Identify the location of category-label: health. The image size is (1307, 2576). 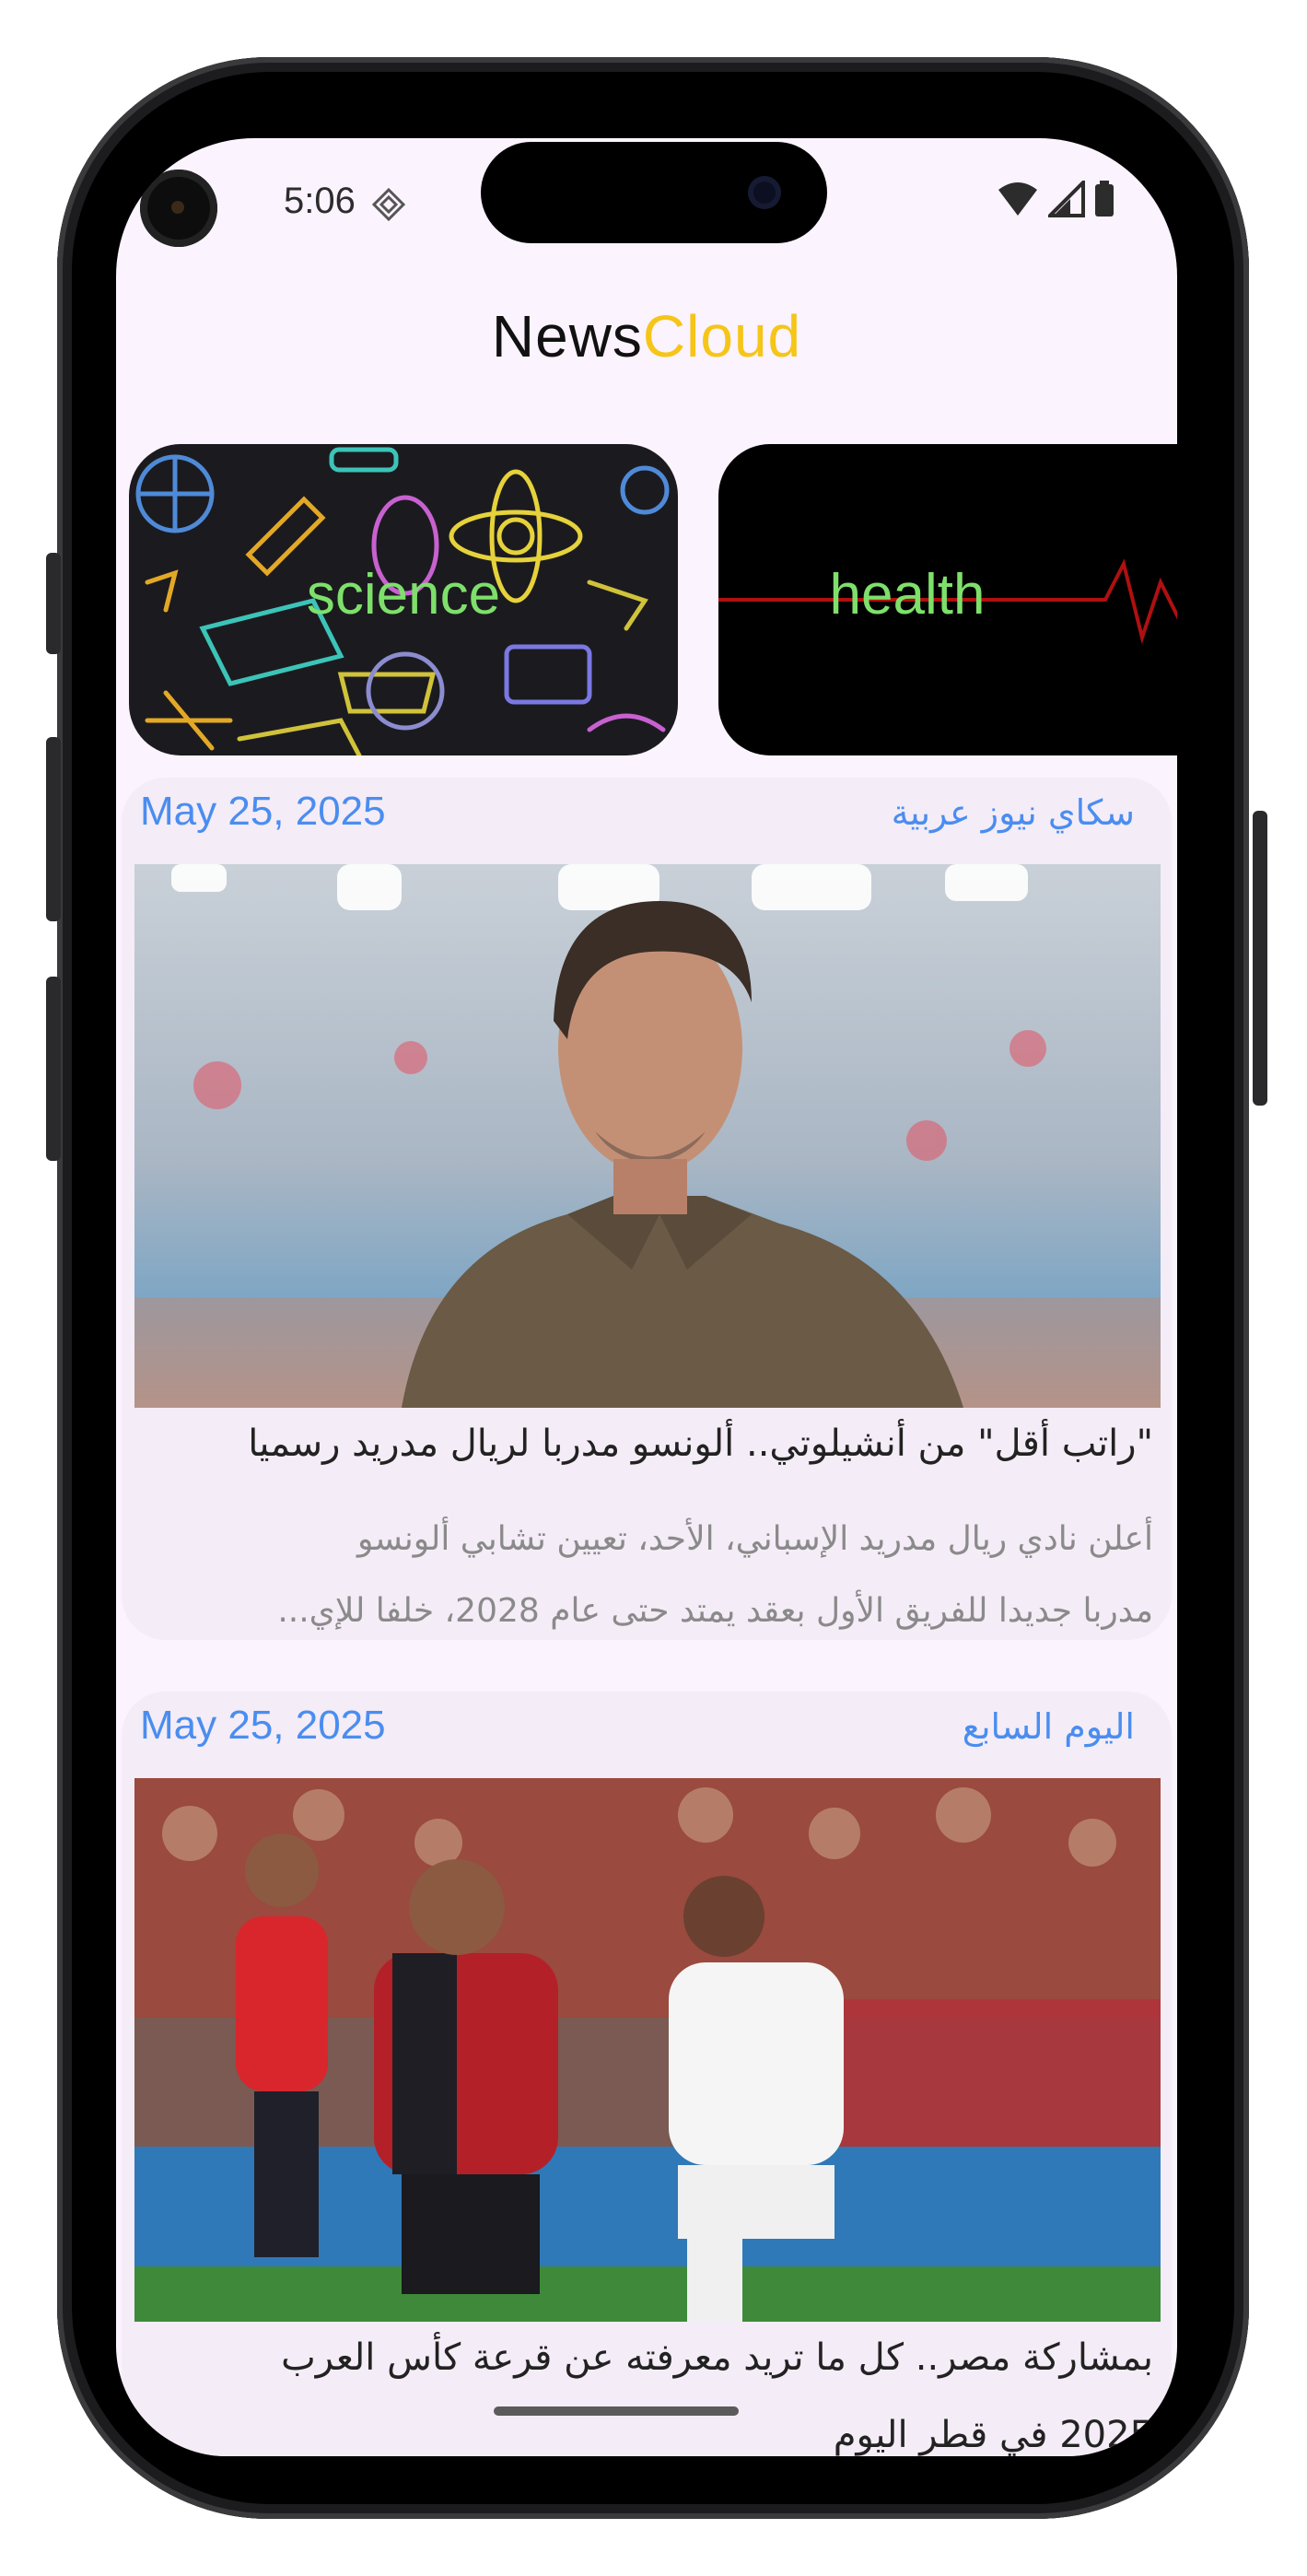
(908, 594).